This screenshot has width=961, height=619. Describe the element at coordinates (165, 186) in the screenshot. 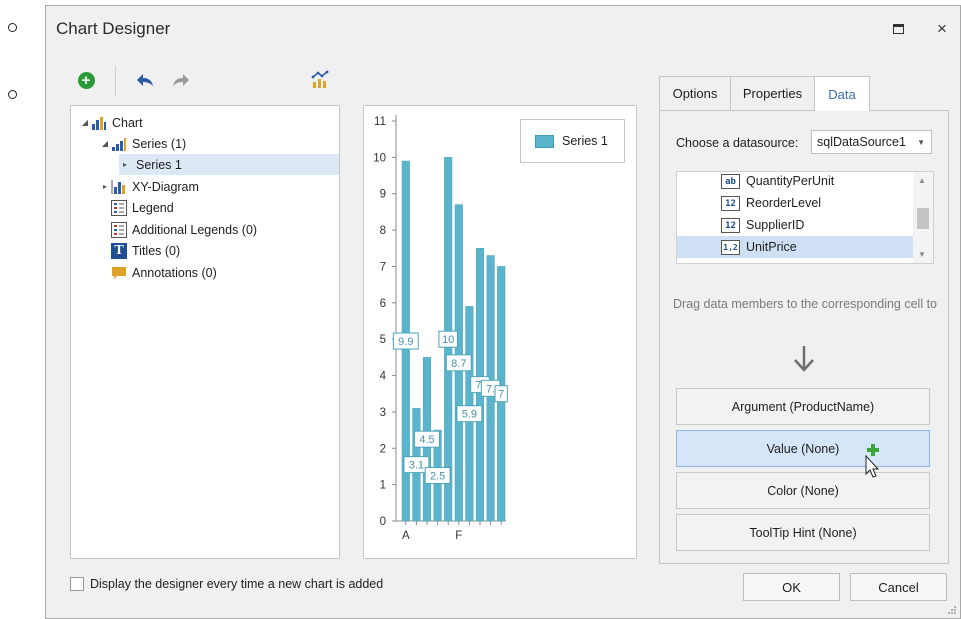

I see `tree-item-label: XY-Diagram` at that location.